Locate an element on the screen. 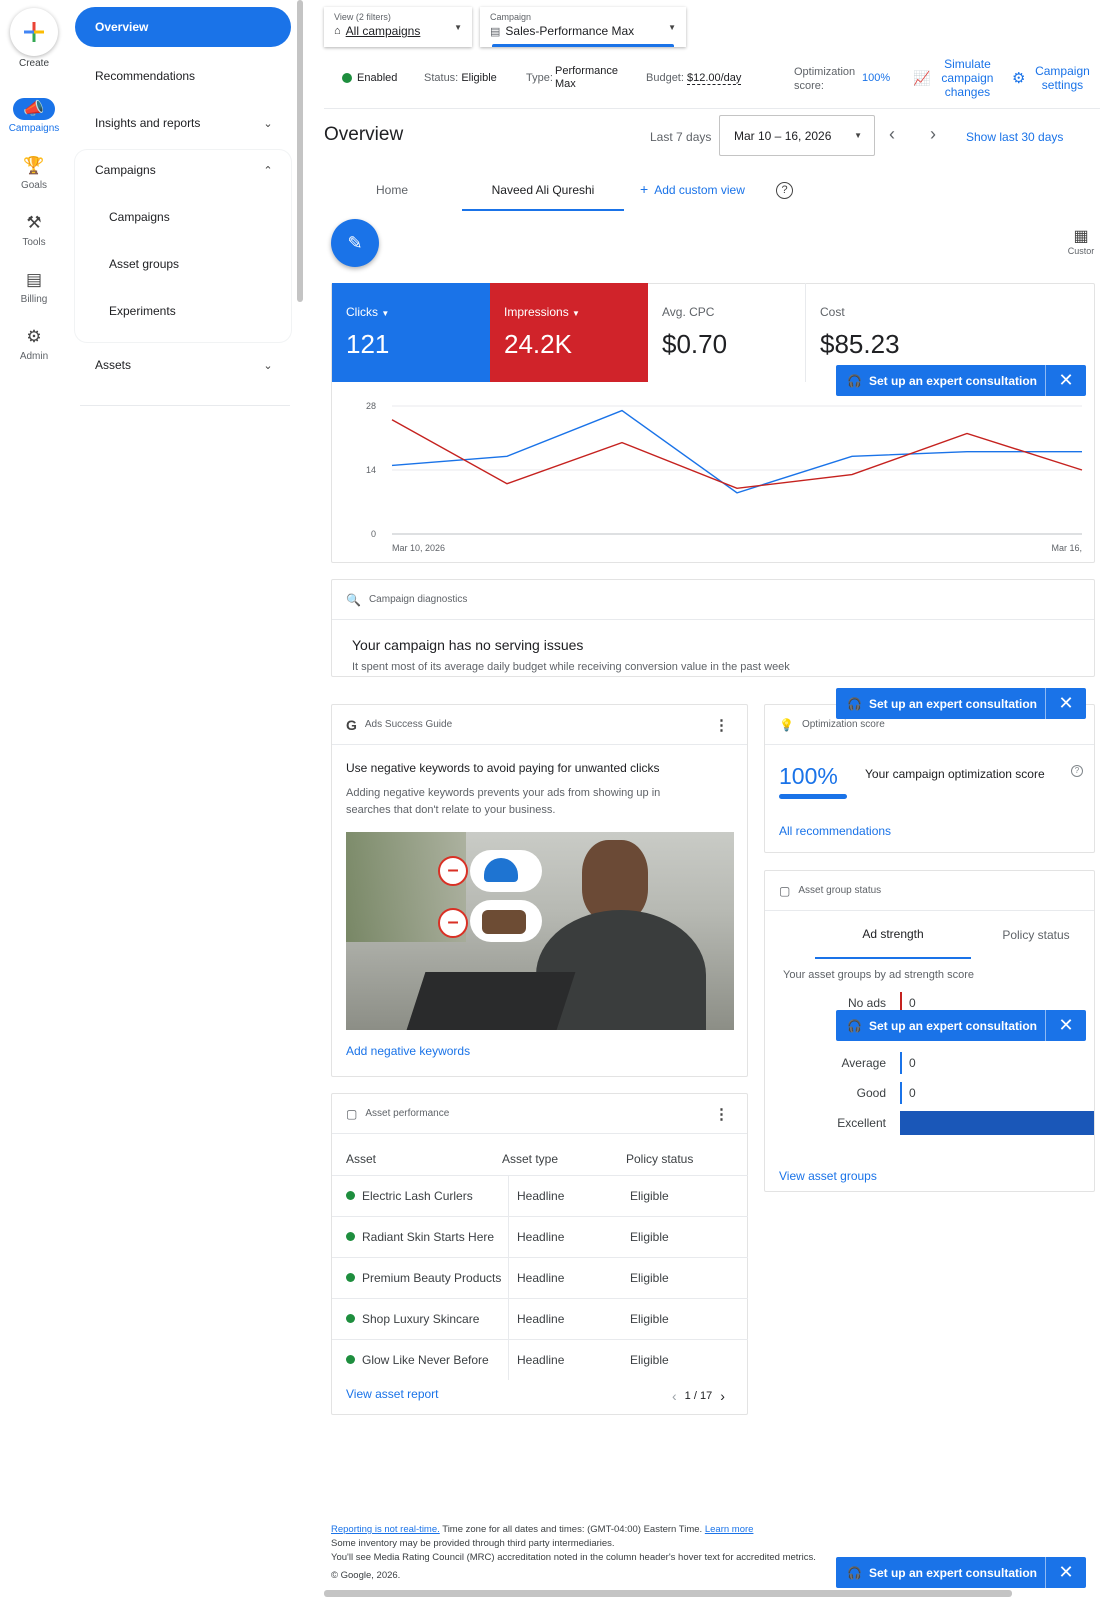 The image size is (1100, 1597). table-row: Shop Luxury Skincare Headline Eligible is located at coordinates (540, 1318).